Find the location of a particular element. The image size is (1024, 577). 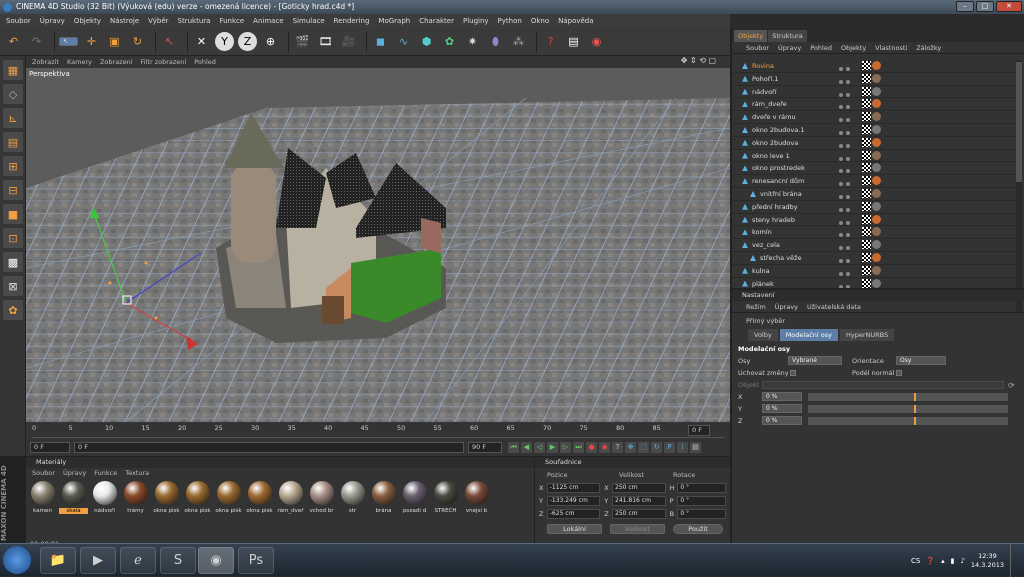

live-selection-icon: ↖ is located at coordinates (68, 41).